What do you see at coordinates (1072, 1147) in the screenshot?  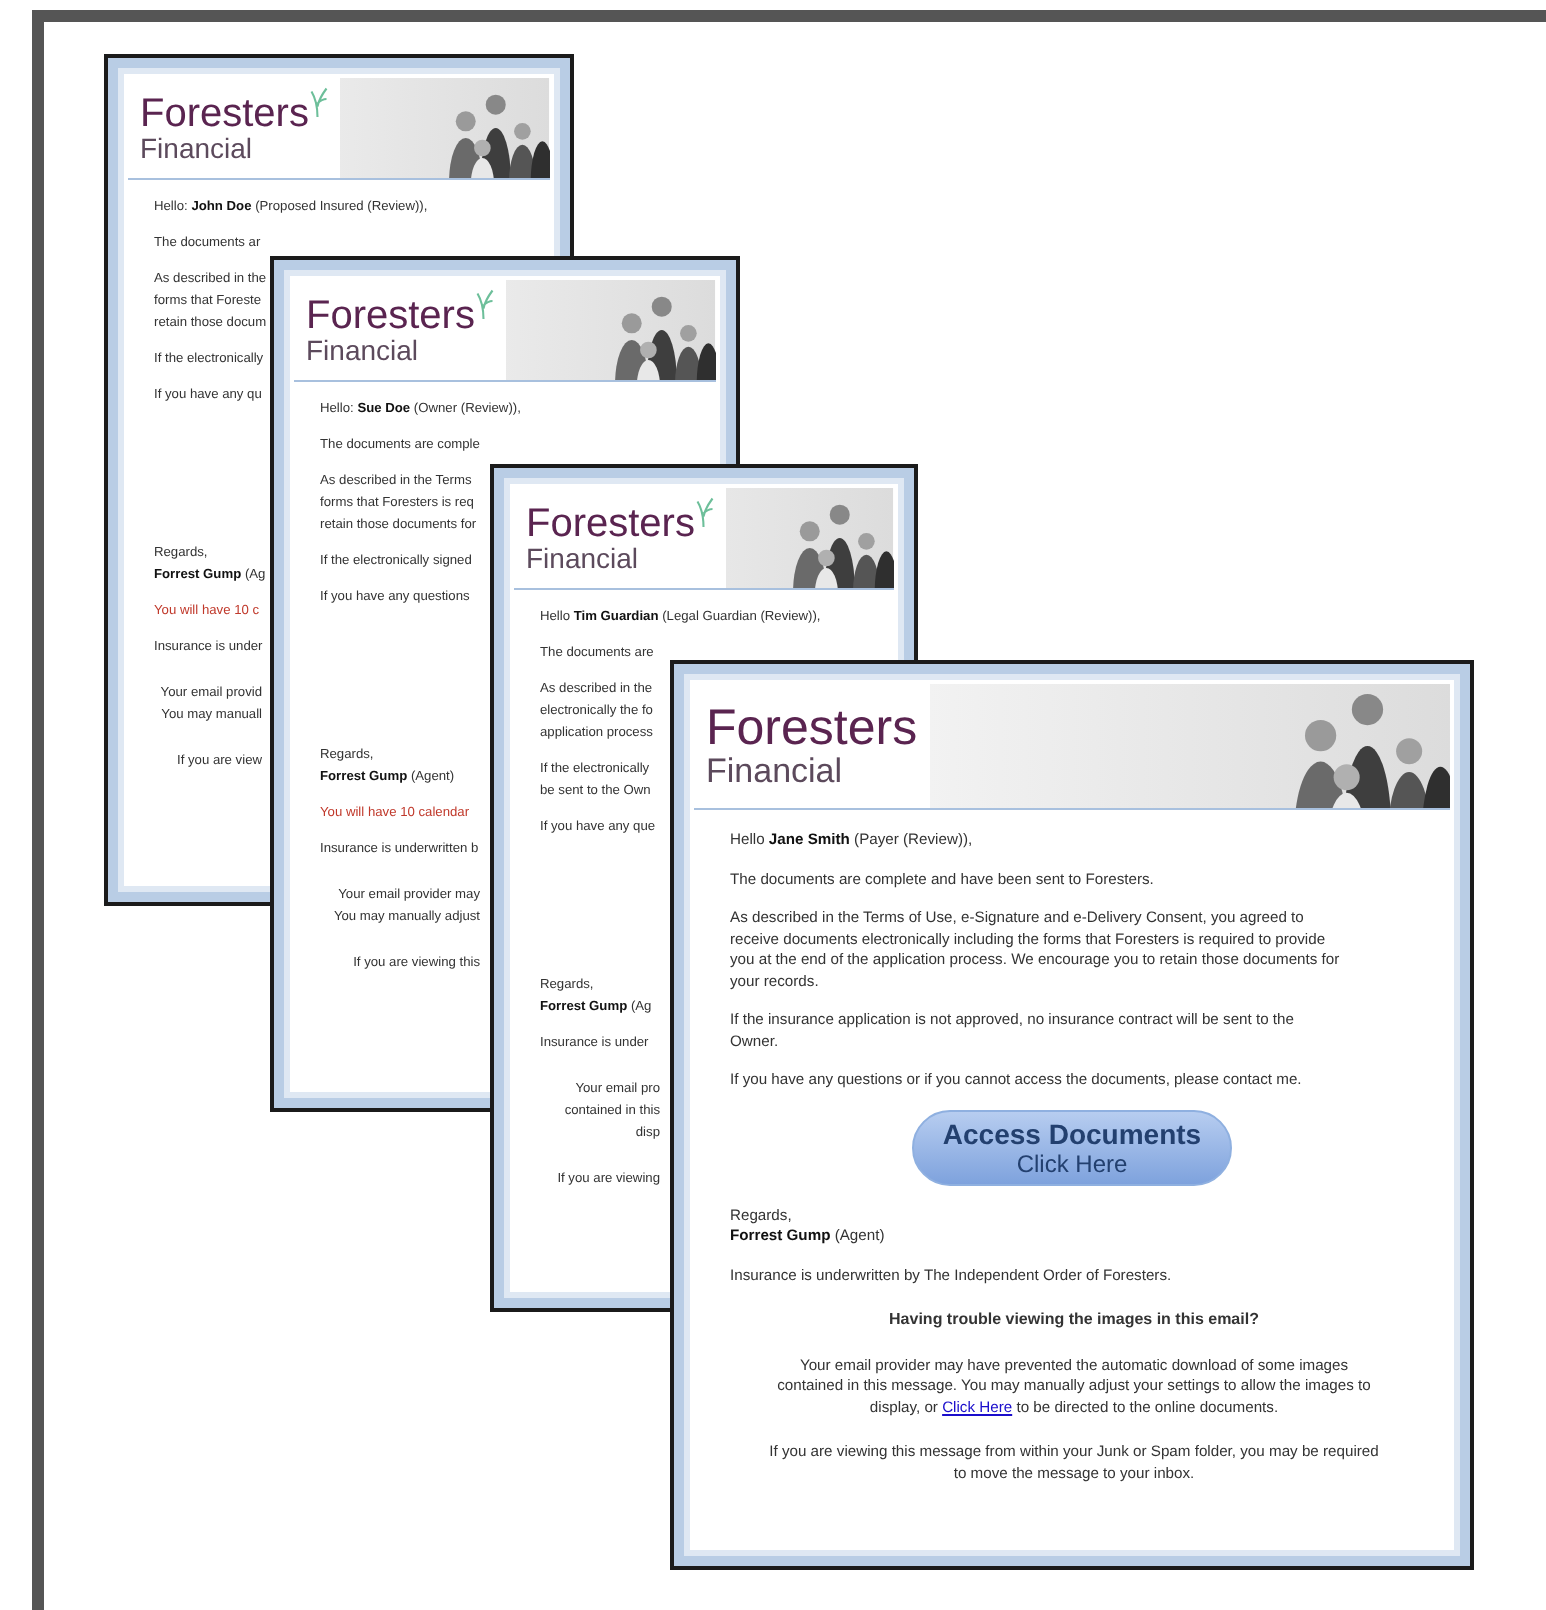 I see `access-documents-button: Access Documents Click Here` at bounding box center [1072, 1147].